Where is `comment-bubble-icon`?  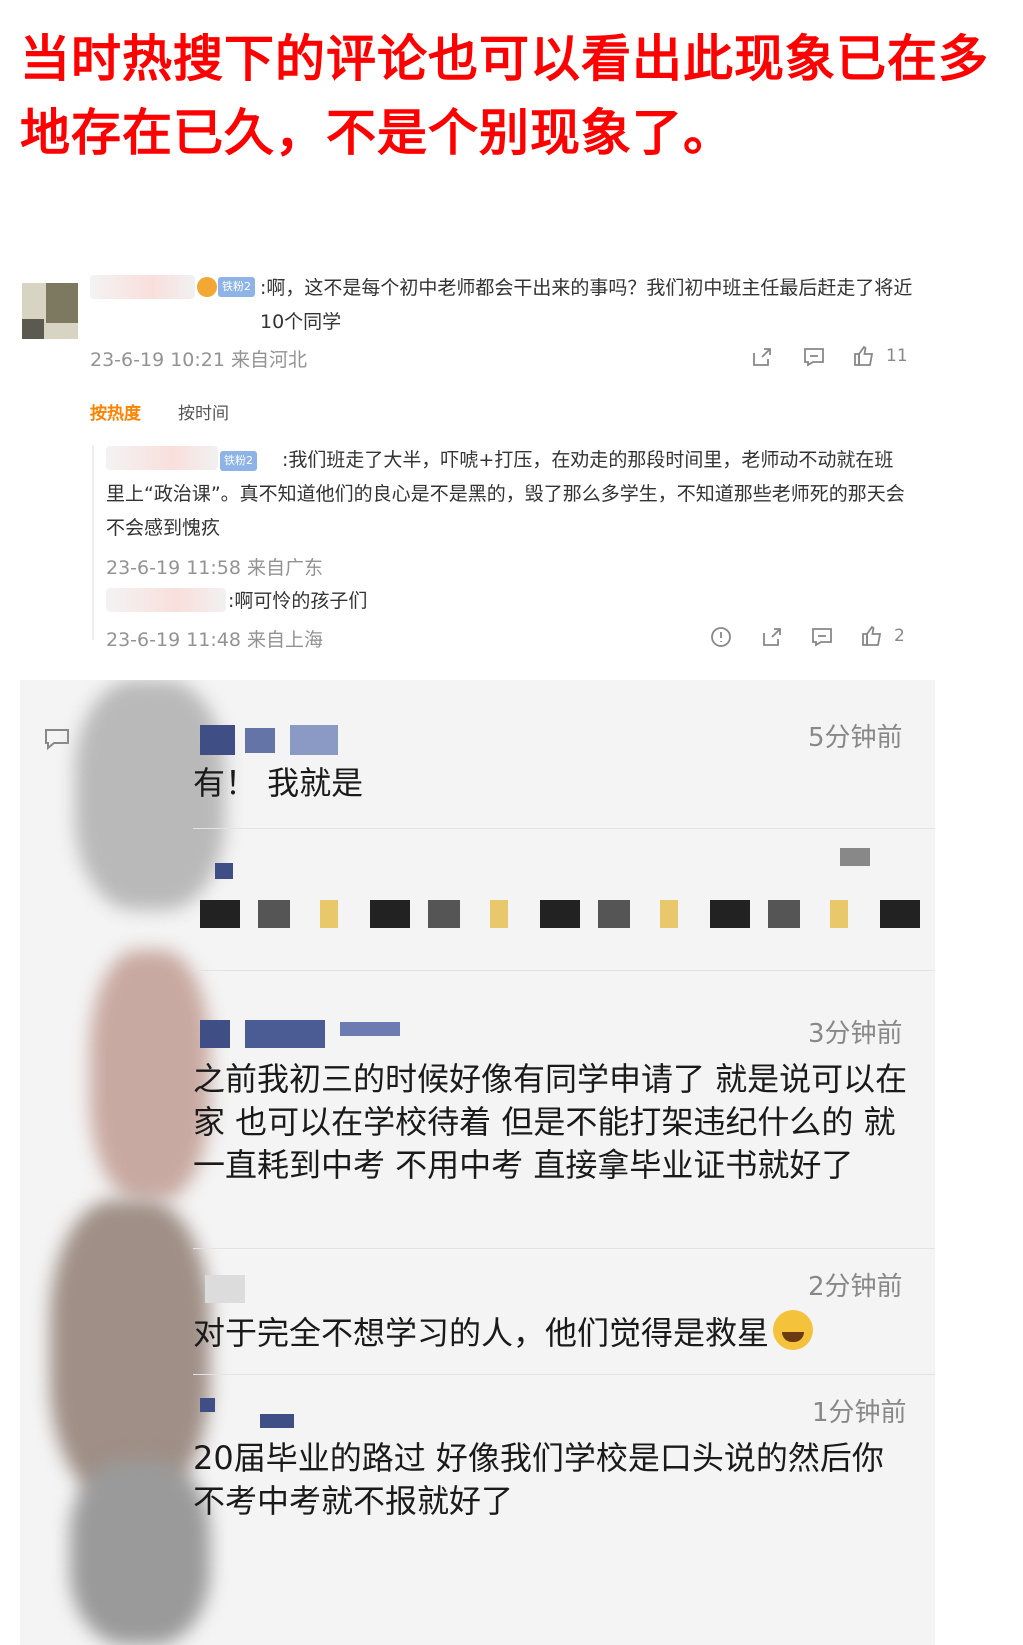
comment-bubble-icon is located at coordinates (57, 739).